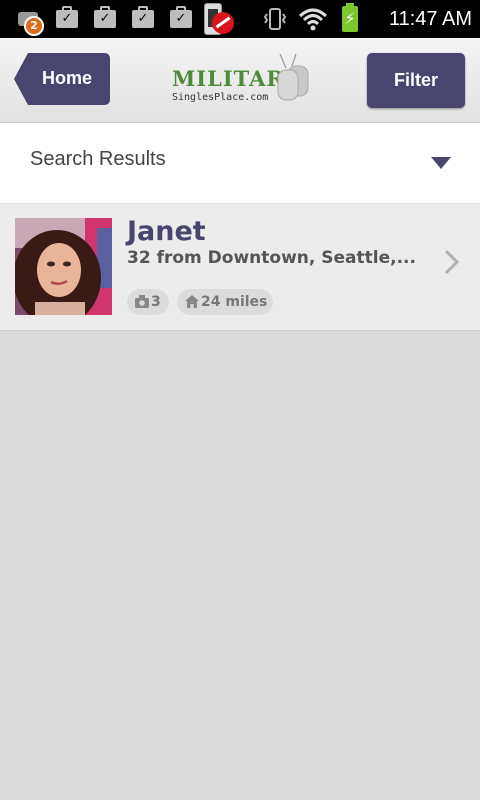 The width and height of the screenshot is (480, 800). I want to click on photo-count: 3, so click(156, 302).